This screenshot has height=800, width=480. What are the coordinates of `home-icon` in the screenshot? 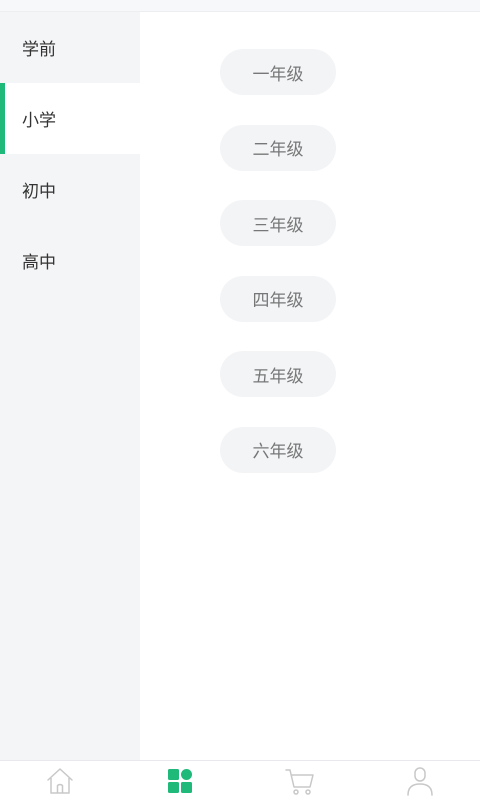 It's located at (60, 780).